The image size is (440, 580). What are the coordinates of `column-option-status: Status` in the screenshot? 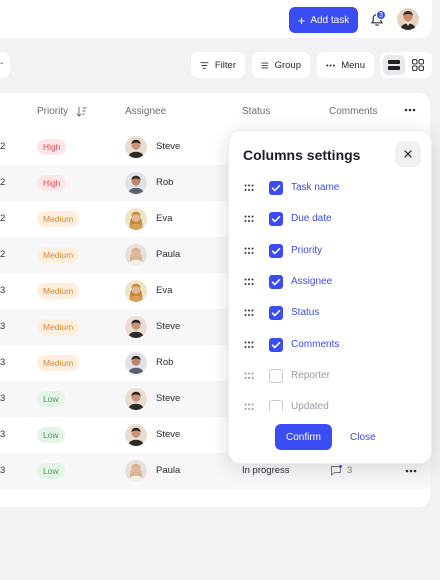 It's located at (330, 314).